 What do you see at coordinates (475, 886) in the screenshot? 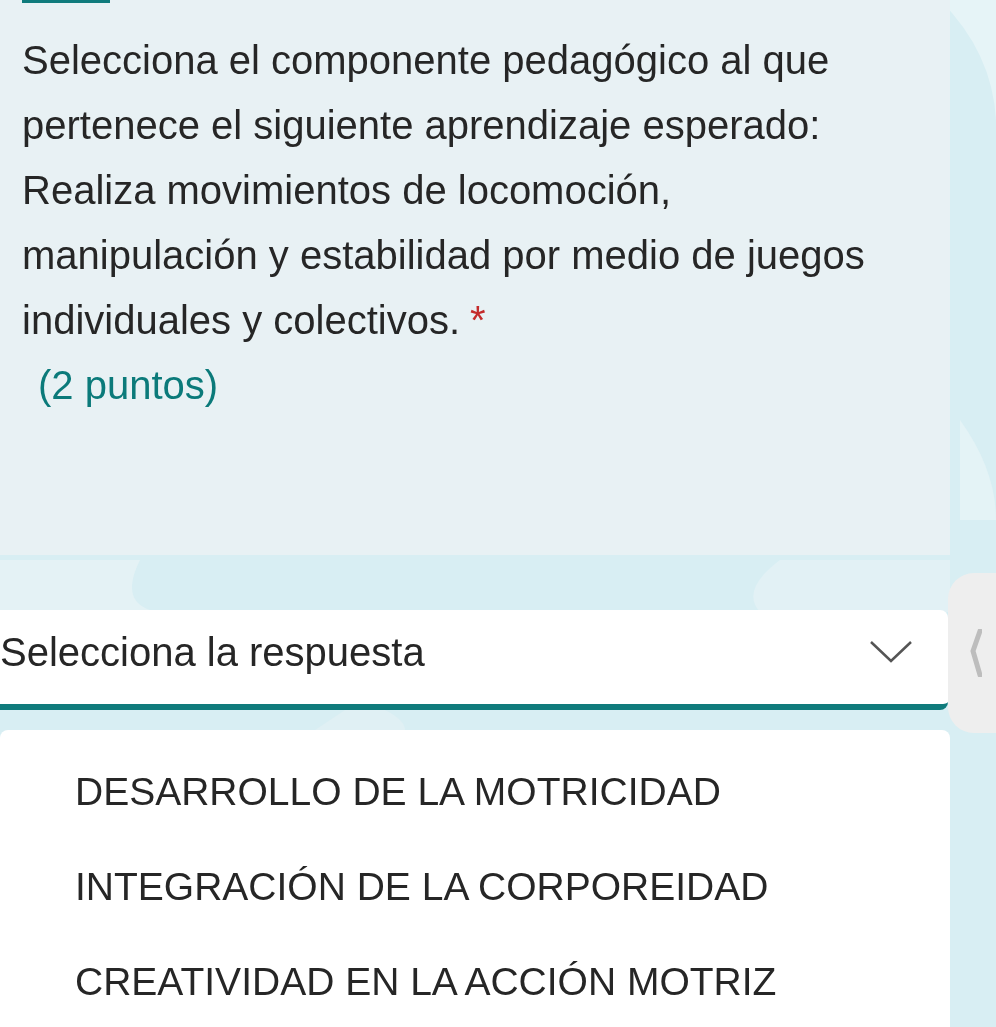
I see `option-item: INTEGRACIÓN DE LA CORPOREIDAD` at bounding box center [475, 886].